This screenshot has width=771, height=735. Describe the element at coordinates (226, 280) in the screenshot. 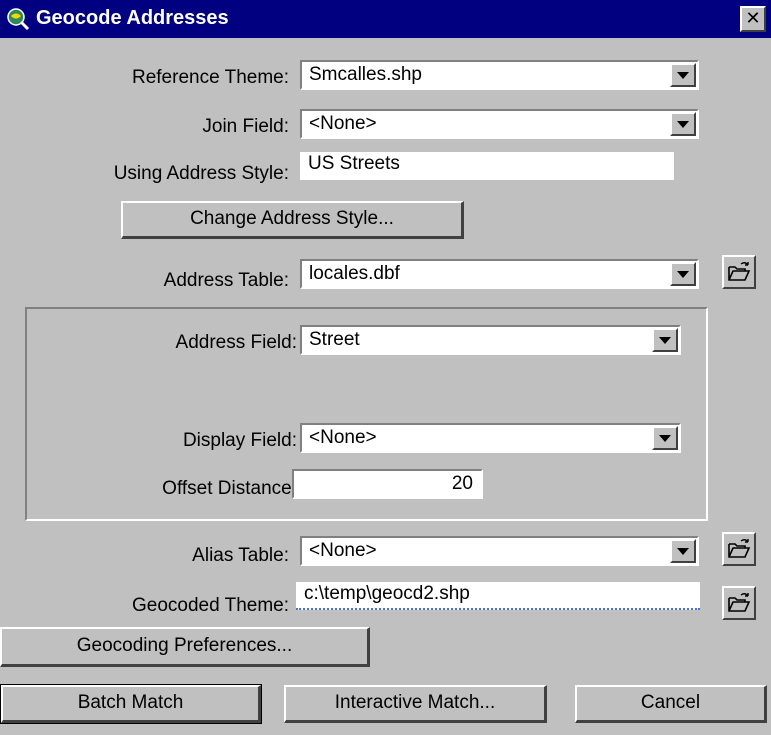

I see `address-table-label: Address Table:` at that location.